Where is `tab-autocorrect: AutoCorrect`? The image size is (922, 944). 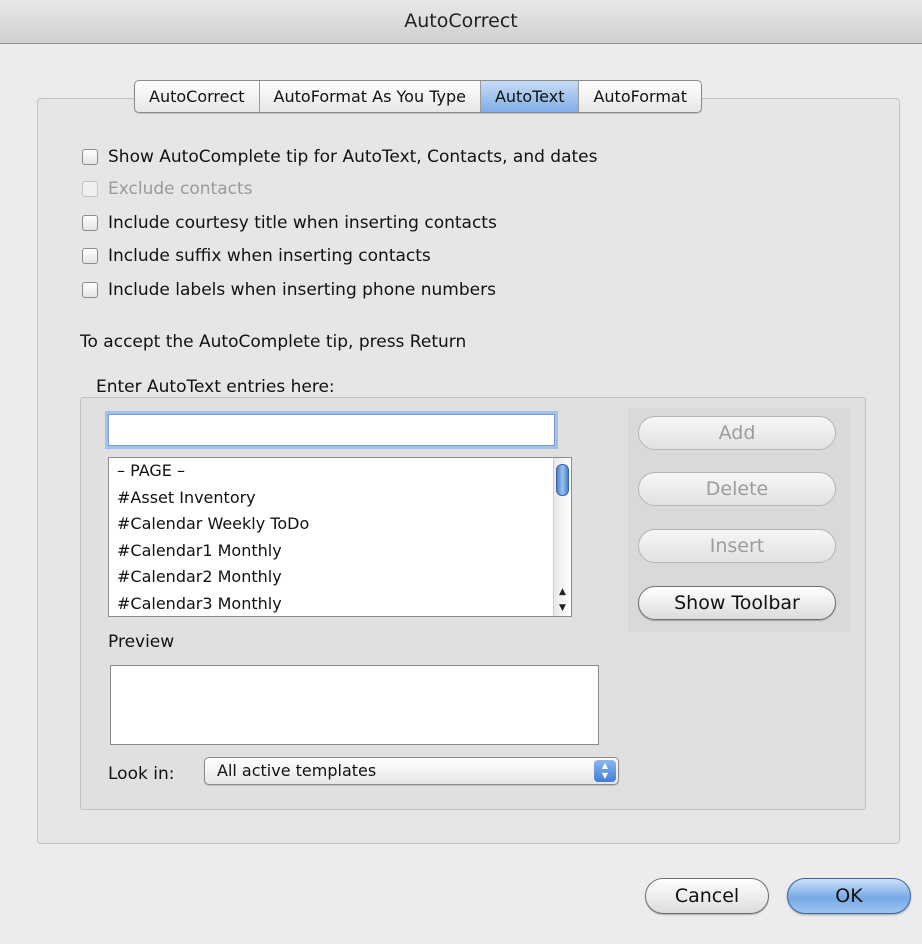 tab-autocorrect: AutoCorrect is located at coordinates (197, 96).